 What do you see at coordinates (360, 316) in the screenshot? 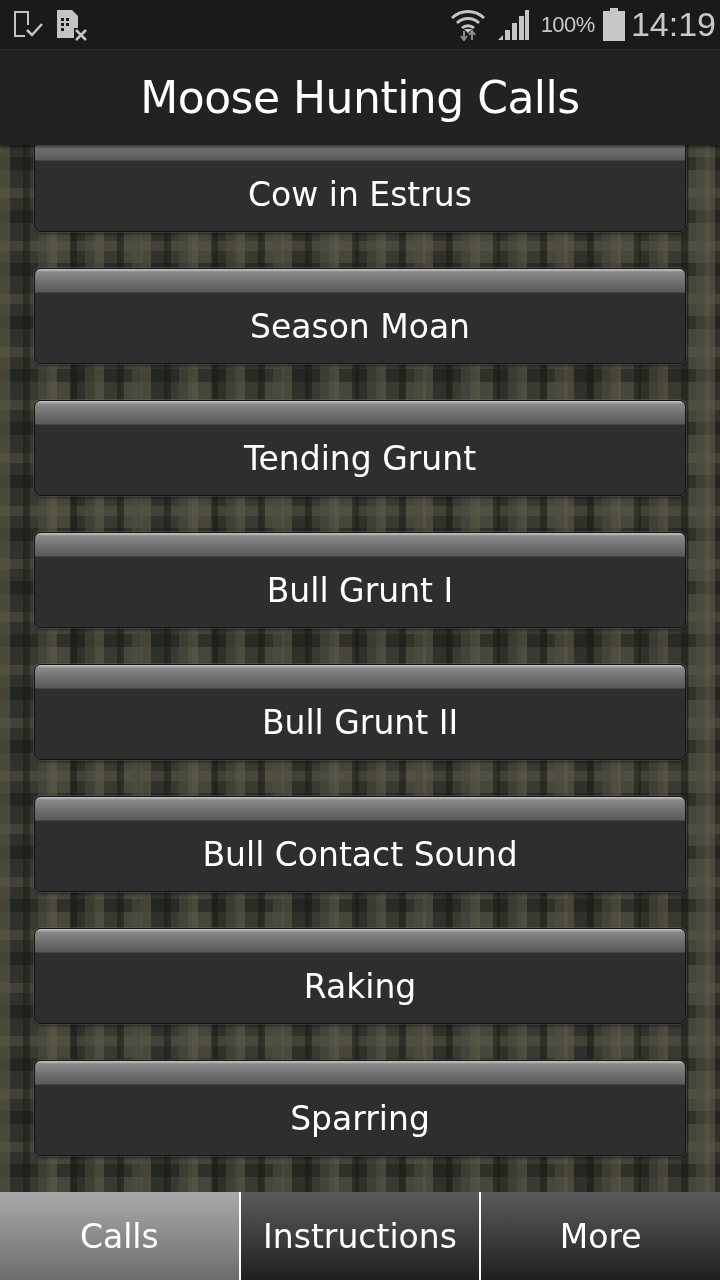
I see `sound-button: Season Moan` at bounding box center [360, 316].